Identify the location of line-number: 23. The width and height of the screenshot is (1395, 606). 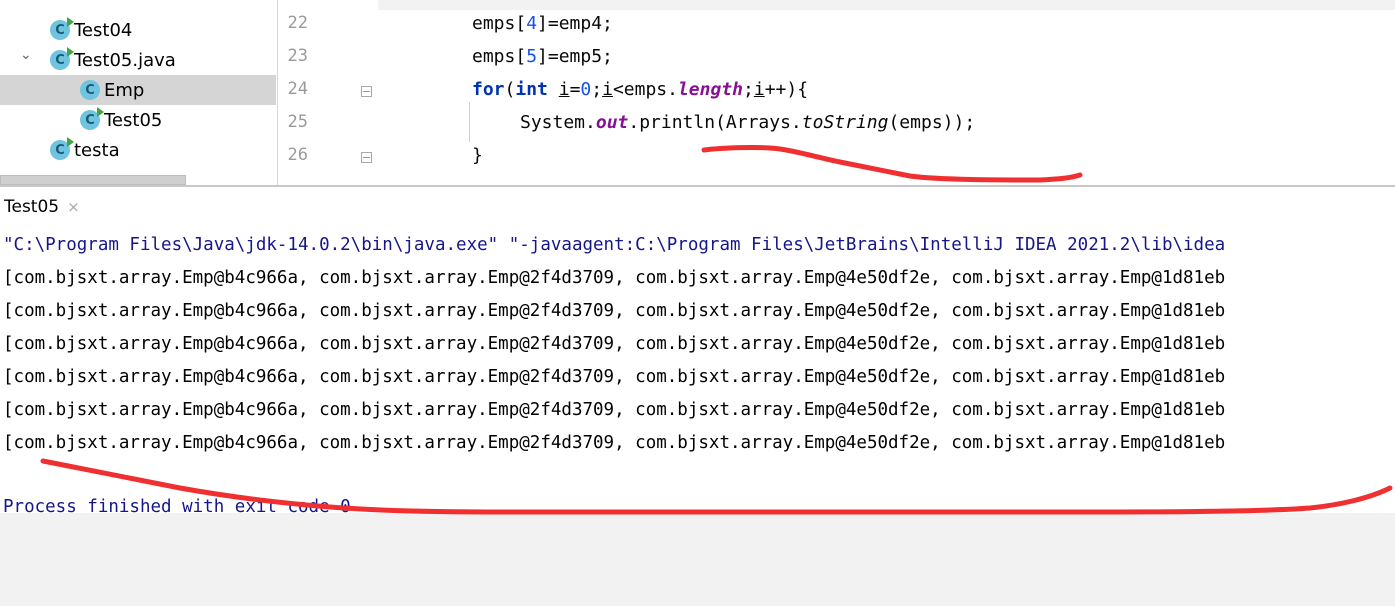
(297, 56).